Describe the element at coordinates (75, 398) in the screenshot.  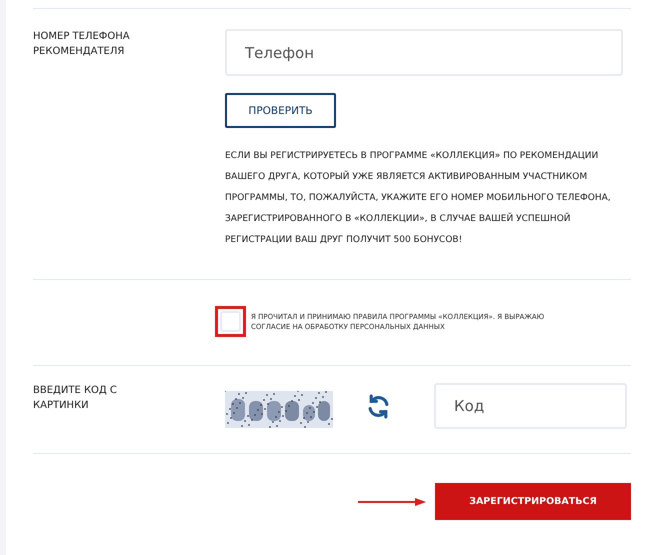
I see `field-label: ВВЕДИТЕ КОД С КАРТИНКИ` at that location.